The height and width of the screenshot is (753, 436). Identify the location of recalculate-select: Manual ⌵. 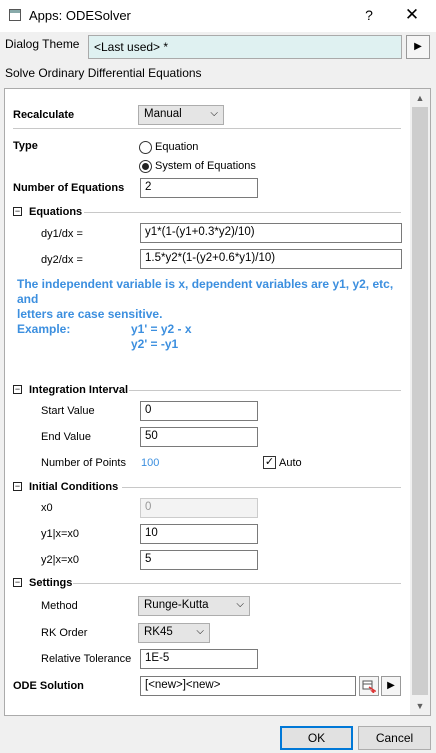
(181, 115).